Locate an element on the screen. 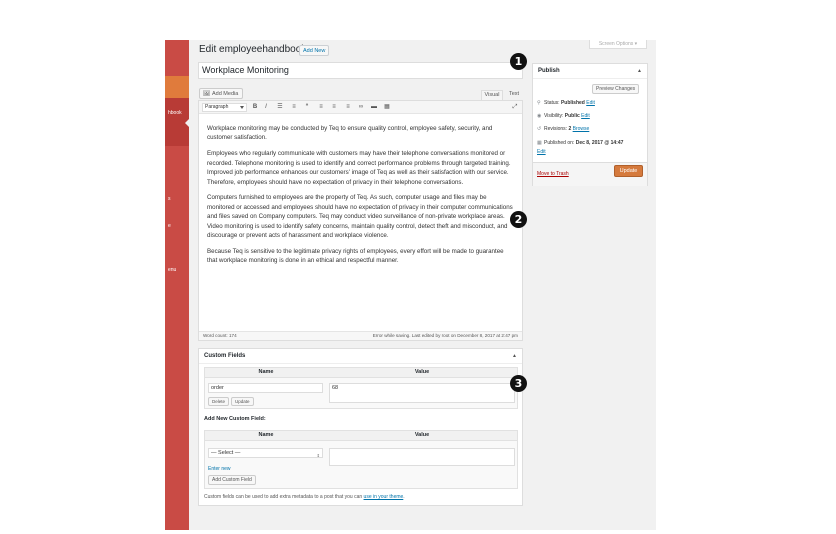 The width and height of the screenshot is (836, 534). tab-text: Text is located at coordinates (514, 95).